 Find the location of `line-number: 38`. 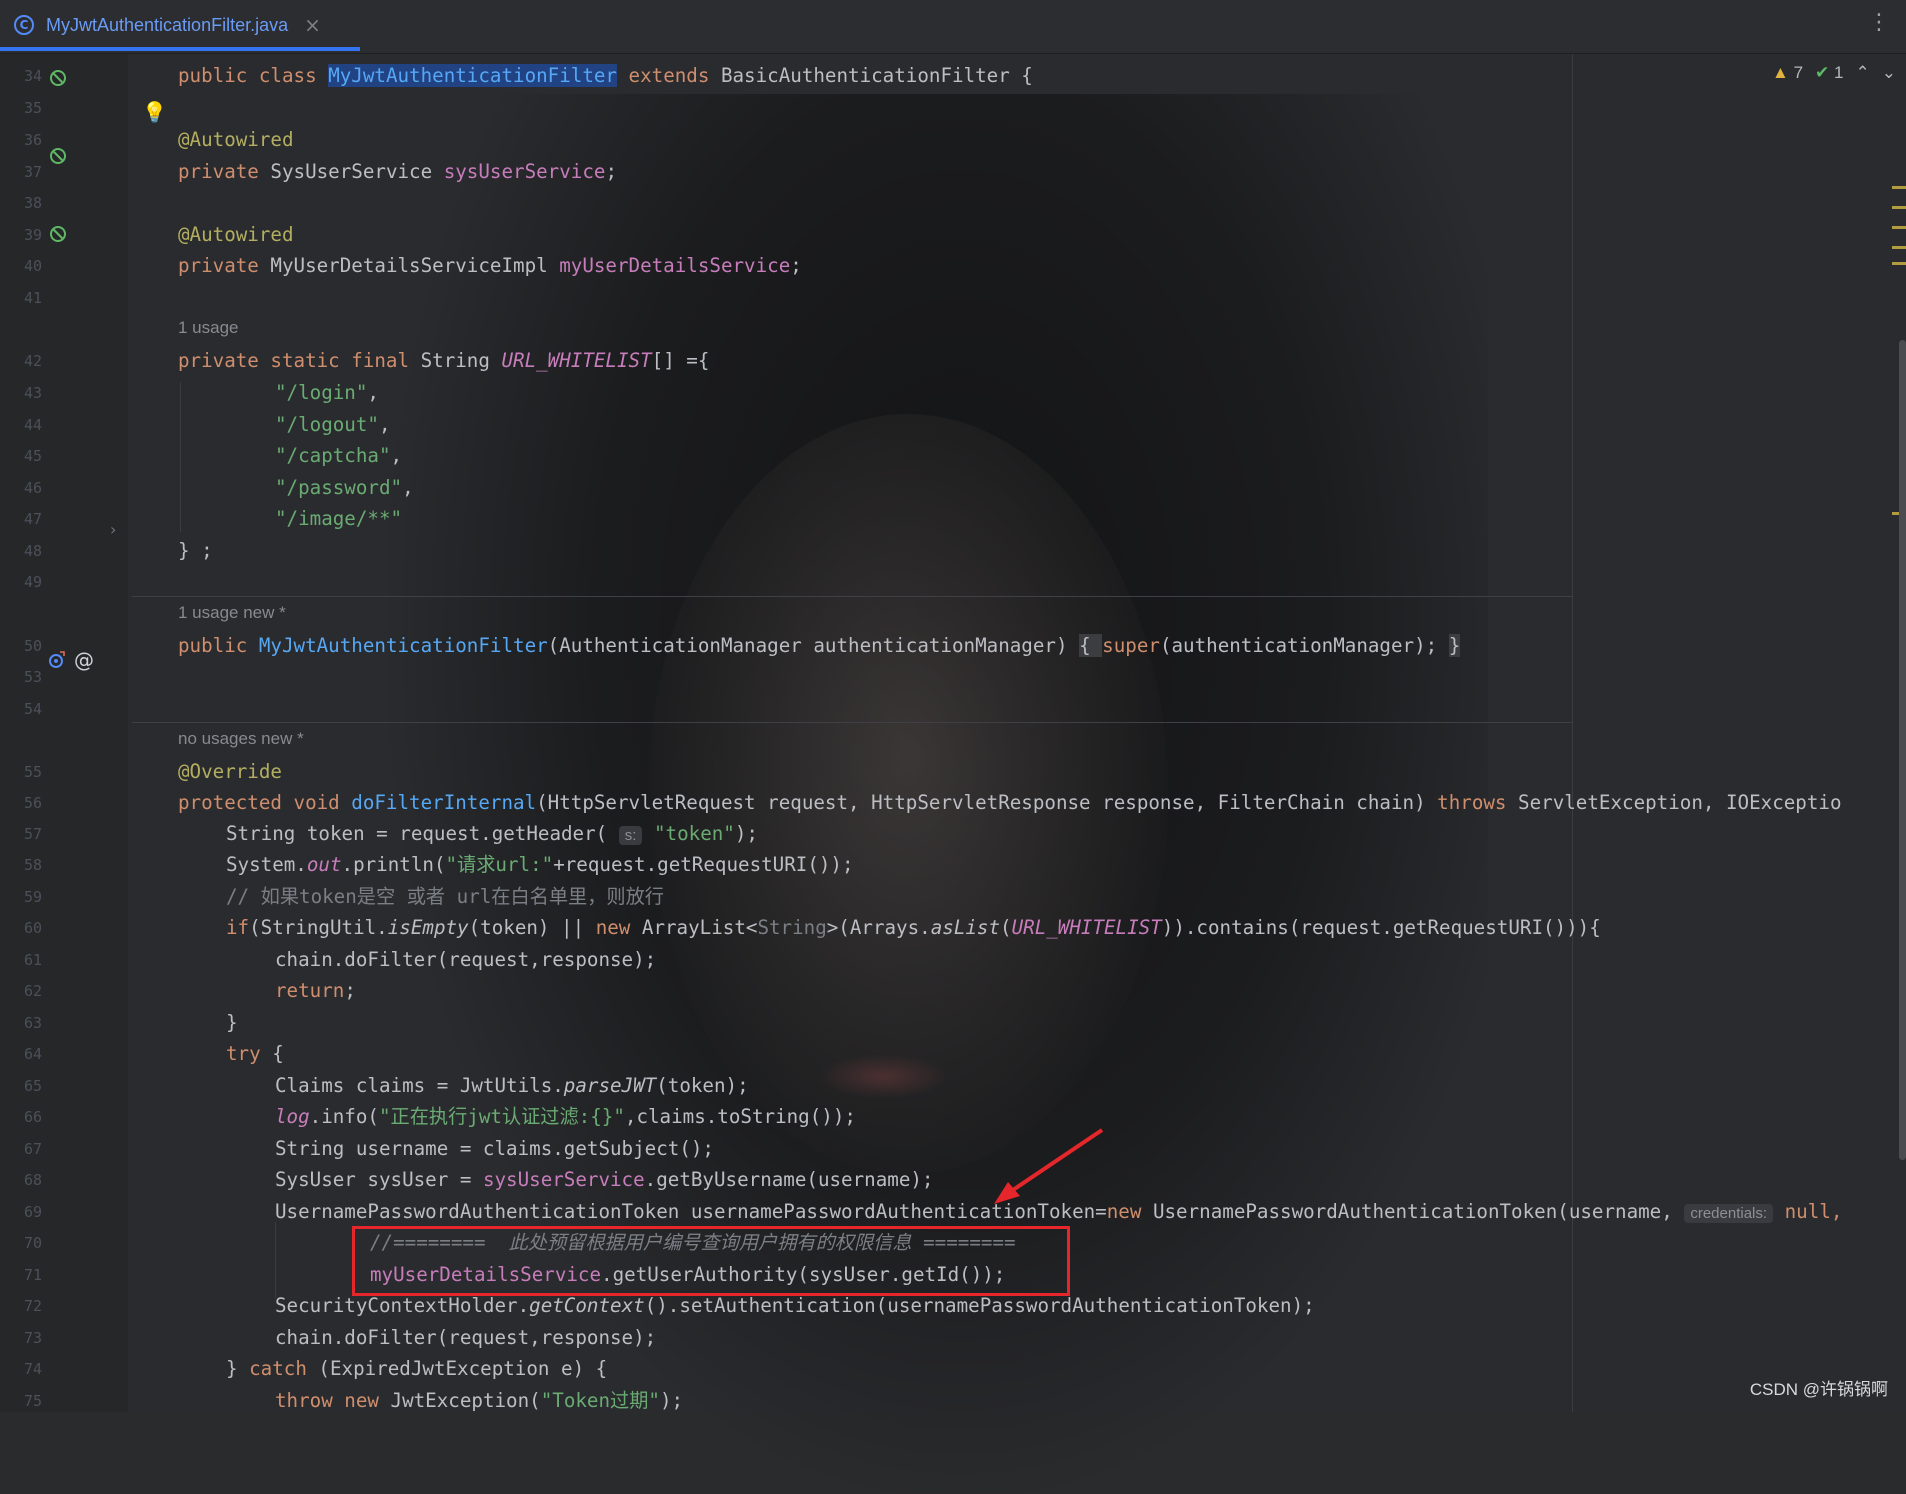

line-number: 38 is located at coordinates (21, 203).